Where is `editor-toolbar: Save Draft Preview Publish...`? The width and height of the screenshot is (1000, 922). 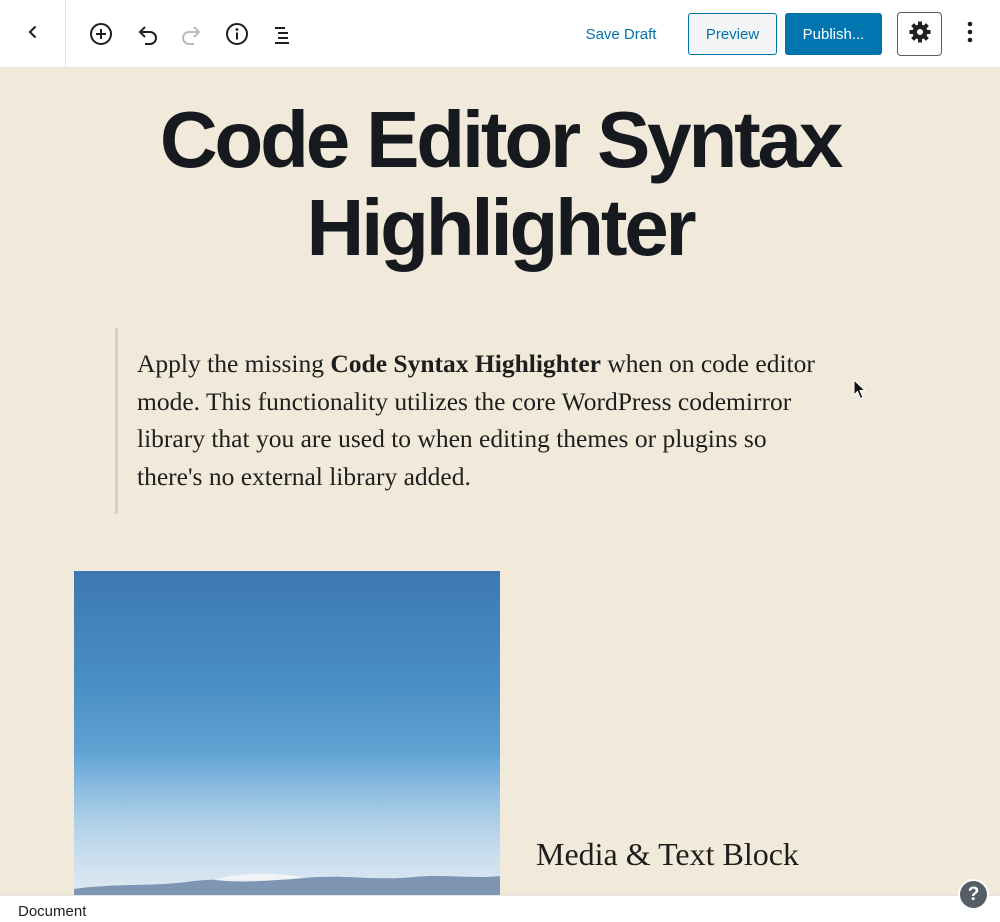 editor-toolbar: Save Draft Preview Publish... is located at coordinates (500, 34).